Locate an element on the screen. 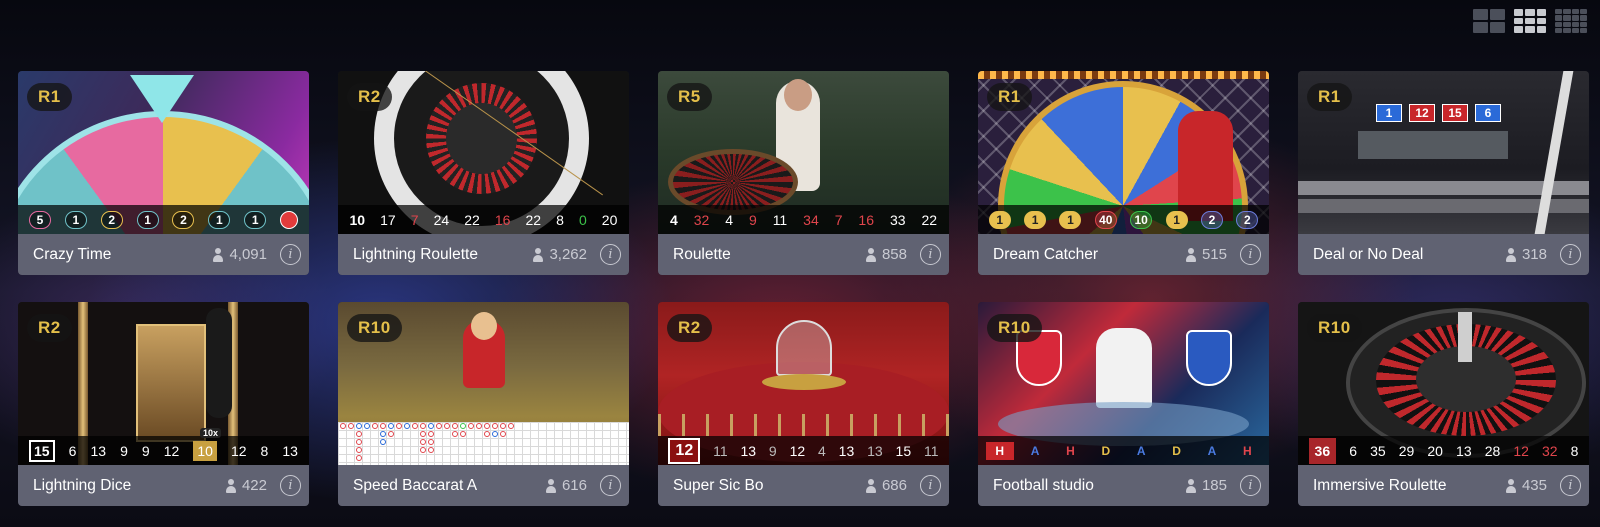  player-count-value: 858 is located at coordinates (894, 254).